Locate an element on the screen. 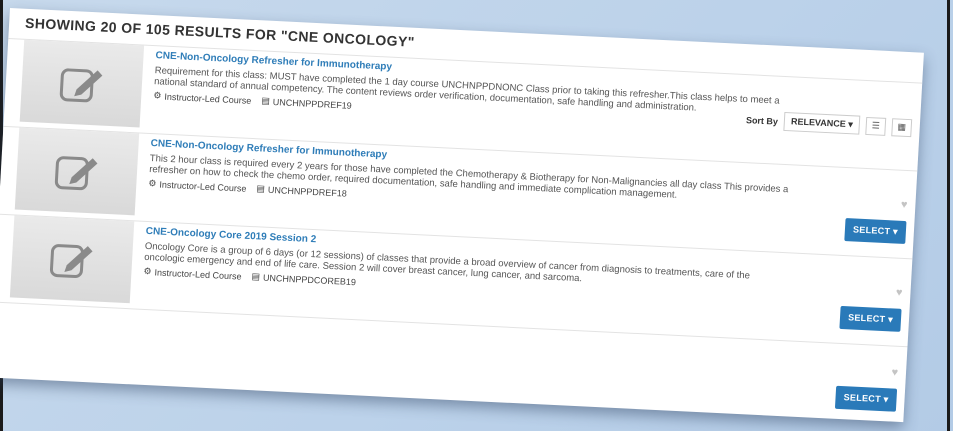 This screenshot has width=953, height=431. frame-border-right is located at coordinates (948, 215).